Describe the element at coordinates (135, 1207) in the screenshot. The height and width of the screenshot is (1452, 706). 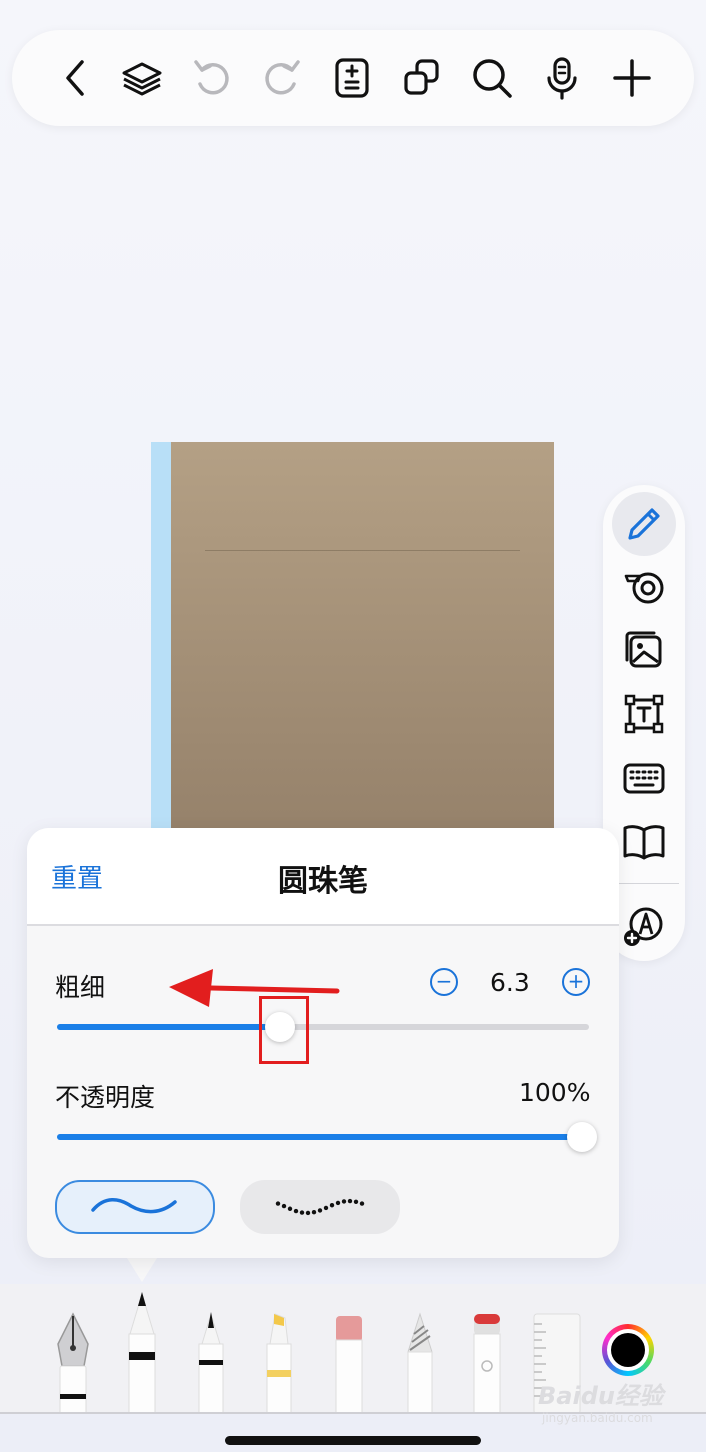
I see `stroke-style-smooth-button` at that location.